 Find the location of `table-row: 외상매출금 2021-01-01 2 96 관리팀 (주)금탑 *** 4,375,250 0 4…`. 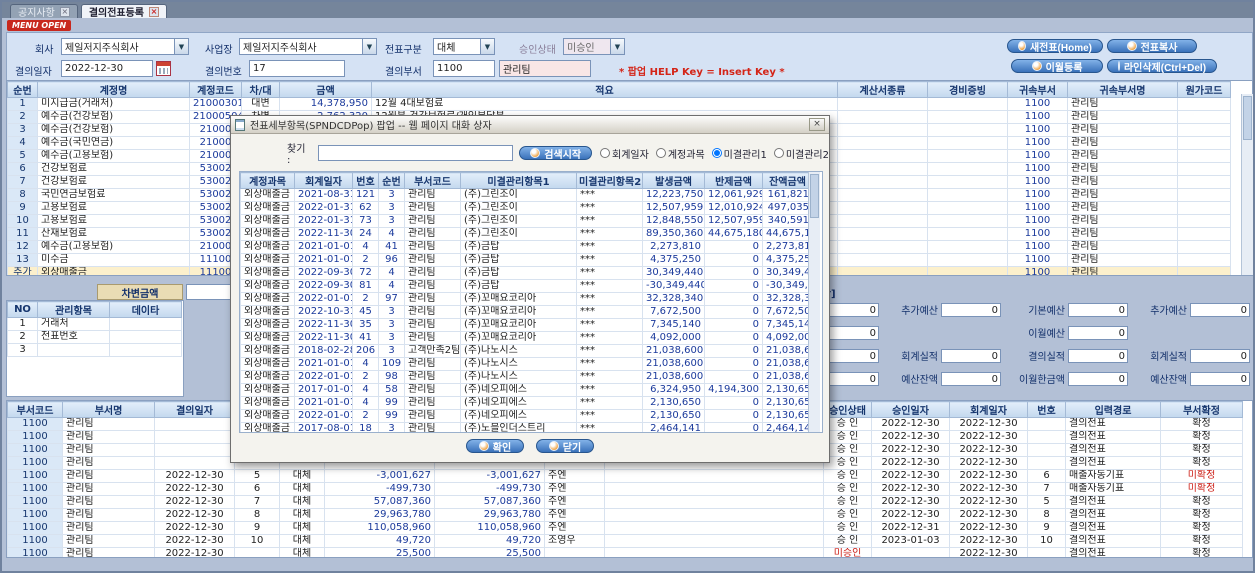

table-row: 외상매출금 2021-01-01 2 96 관리팀 (주)금탑 *** 4,375,250 0 4… is located at coordinates (526, 260).